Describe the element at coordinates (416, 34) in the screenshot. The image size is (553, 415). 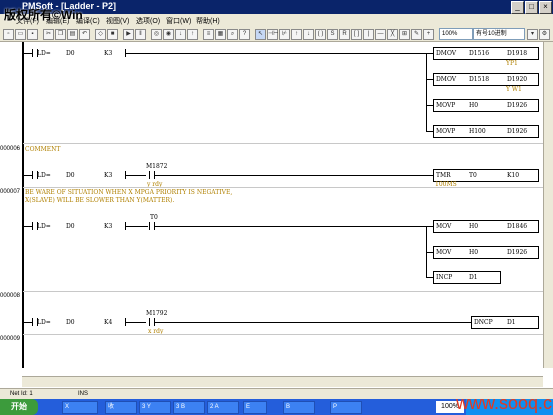
I see `comment-icon: ✎` at that location.